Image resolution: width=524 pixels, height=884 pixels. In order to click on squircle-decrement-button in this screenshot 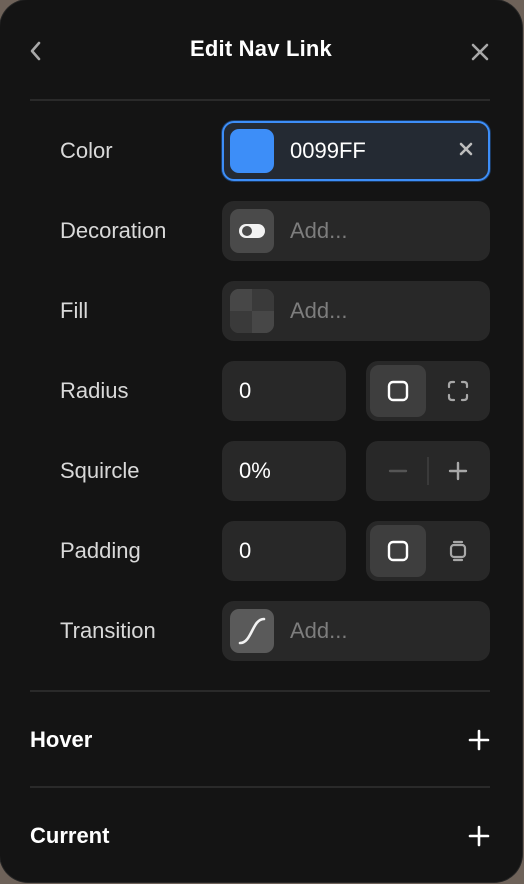, I will do `click(398, 471)`.